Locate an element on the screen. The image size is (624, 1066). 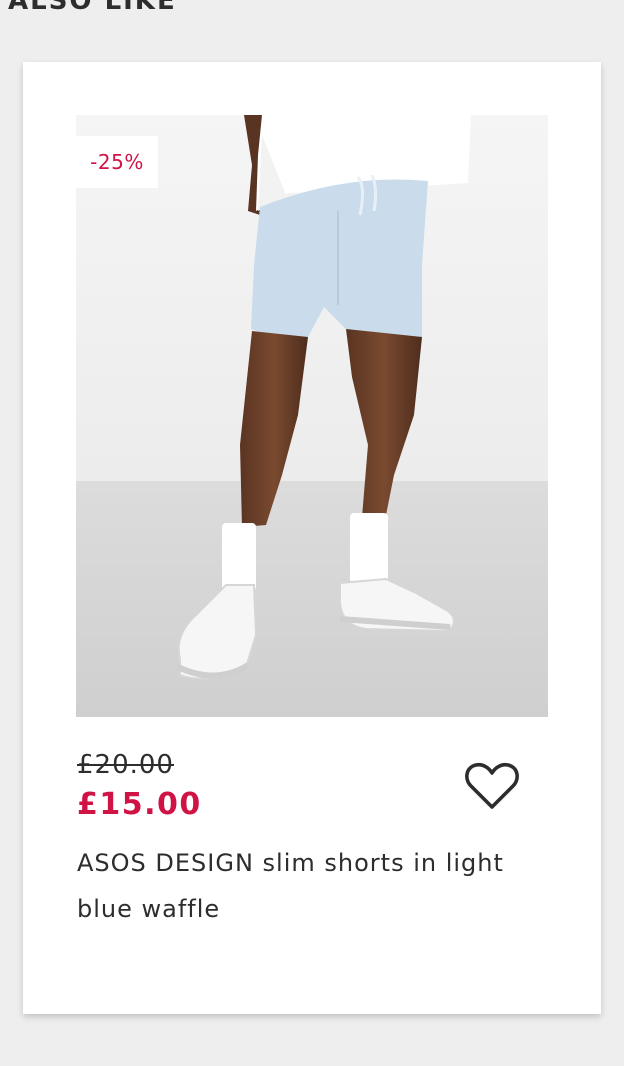
save-for-later-button is located at coordinates (492, 786).